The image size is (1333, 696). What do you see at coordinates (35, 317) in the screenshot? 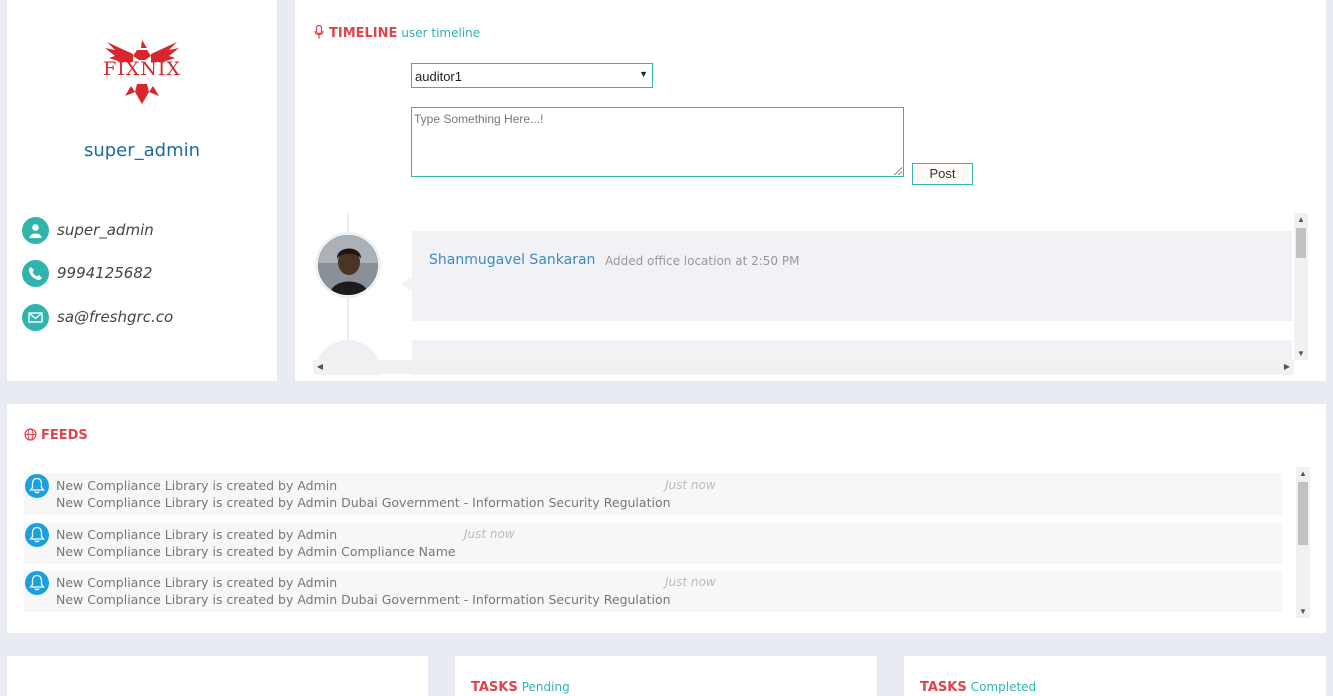
I see `envelope-icon` at bounding box center [35, 317].